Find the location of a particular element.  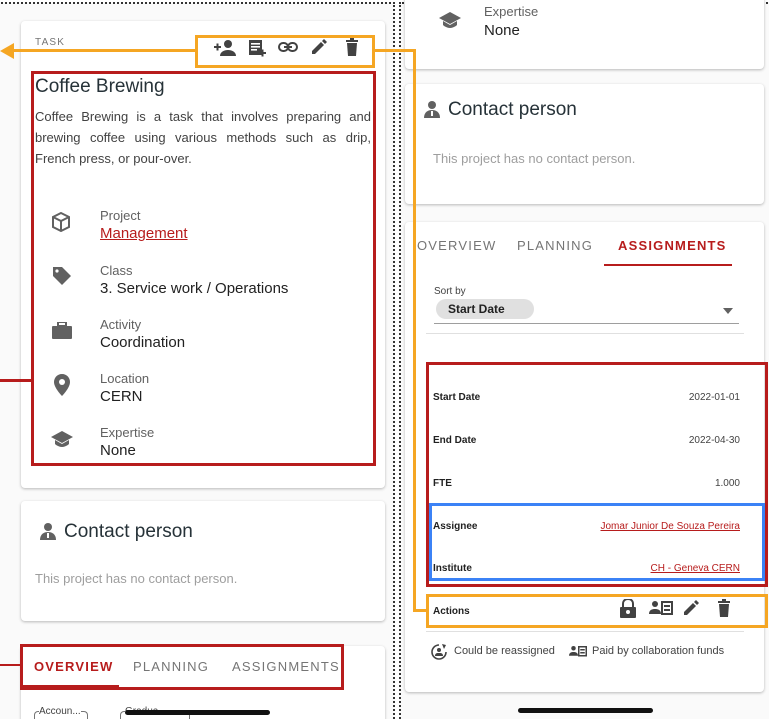

legend-text-reassign: Could be reassigned is located at coordinates (504, 651).